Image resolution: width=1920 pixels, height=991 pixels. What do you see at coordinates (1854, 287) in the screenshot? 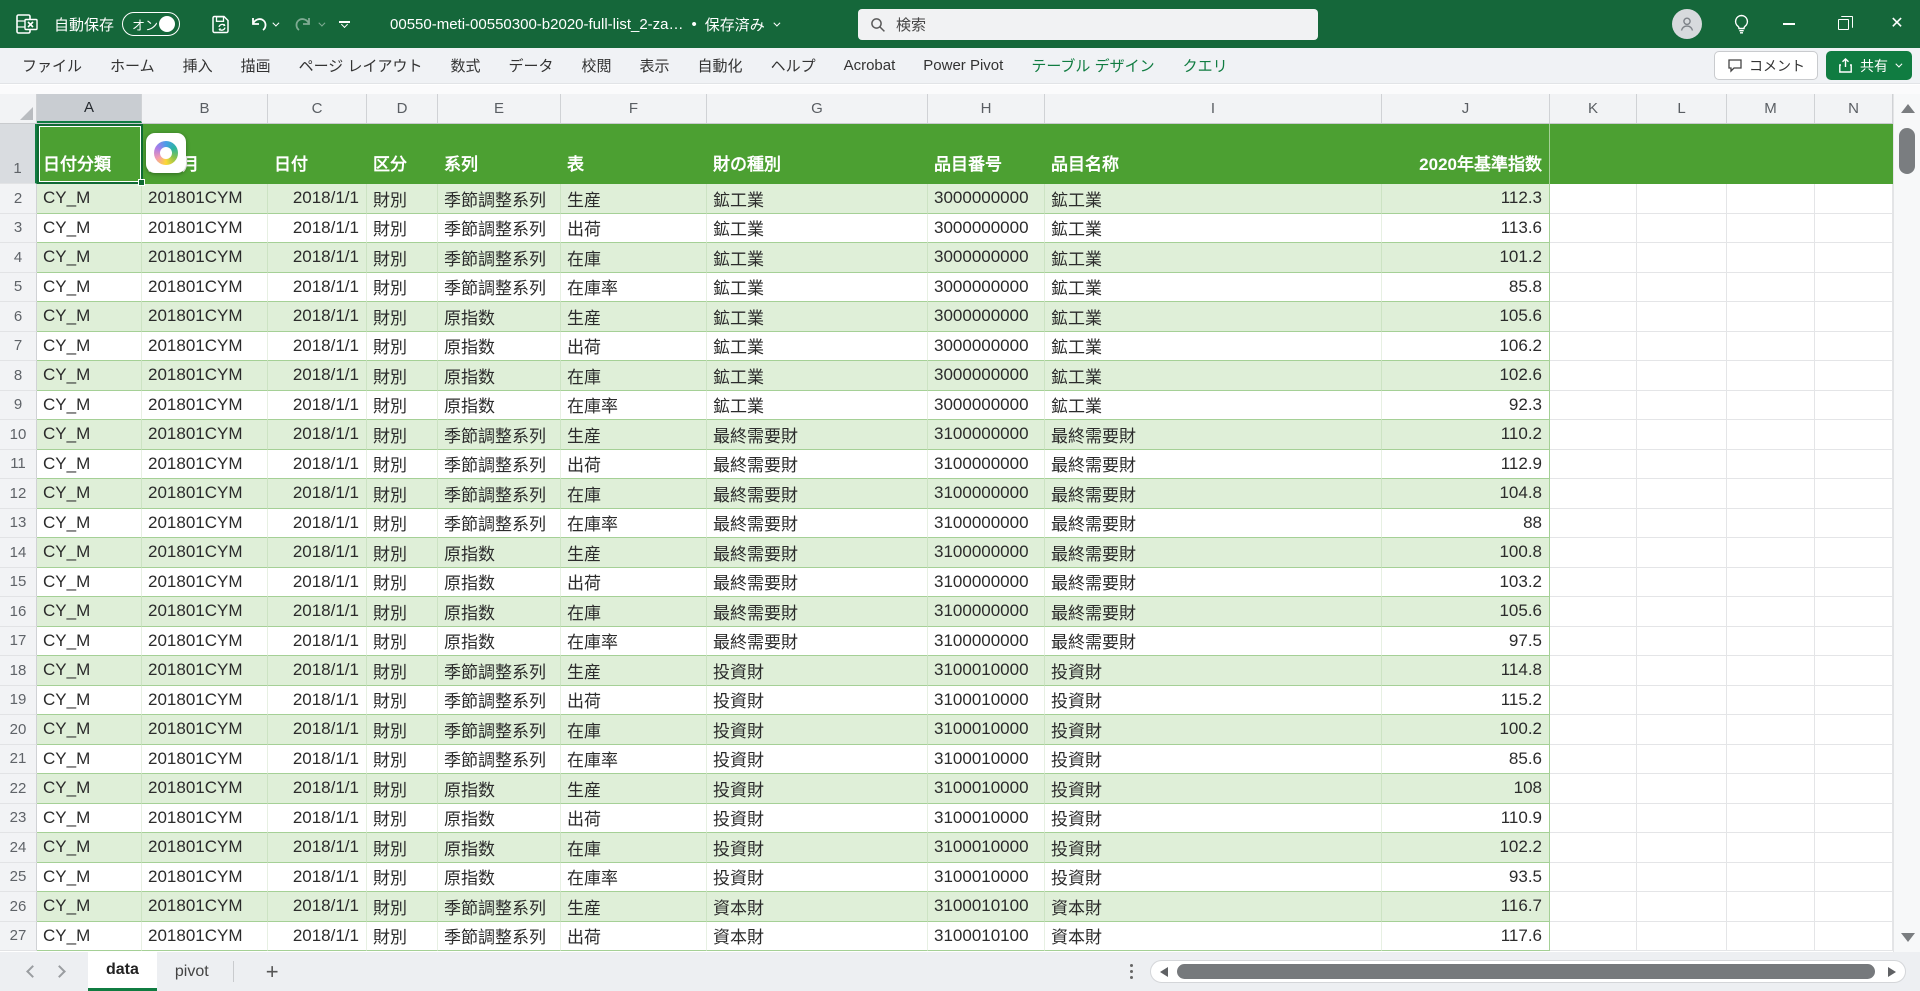
I see `cell-N5` at bounding box center [1854, 287].